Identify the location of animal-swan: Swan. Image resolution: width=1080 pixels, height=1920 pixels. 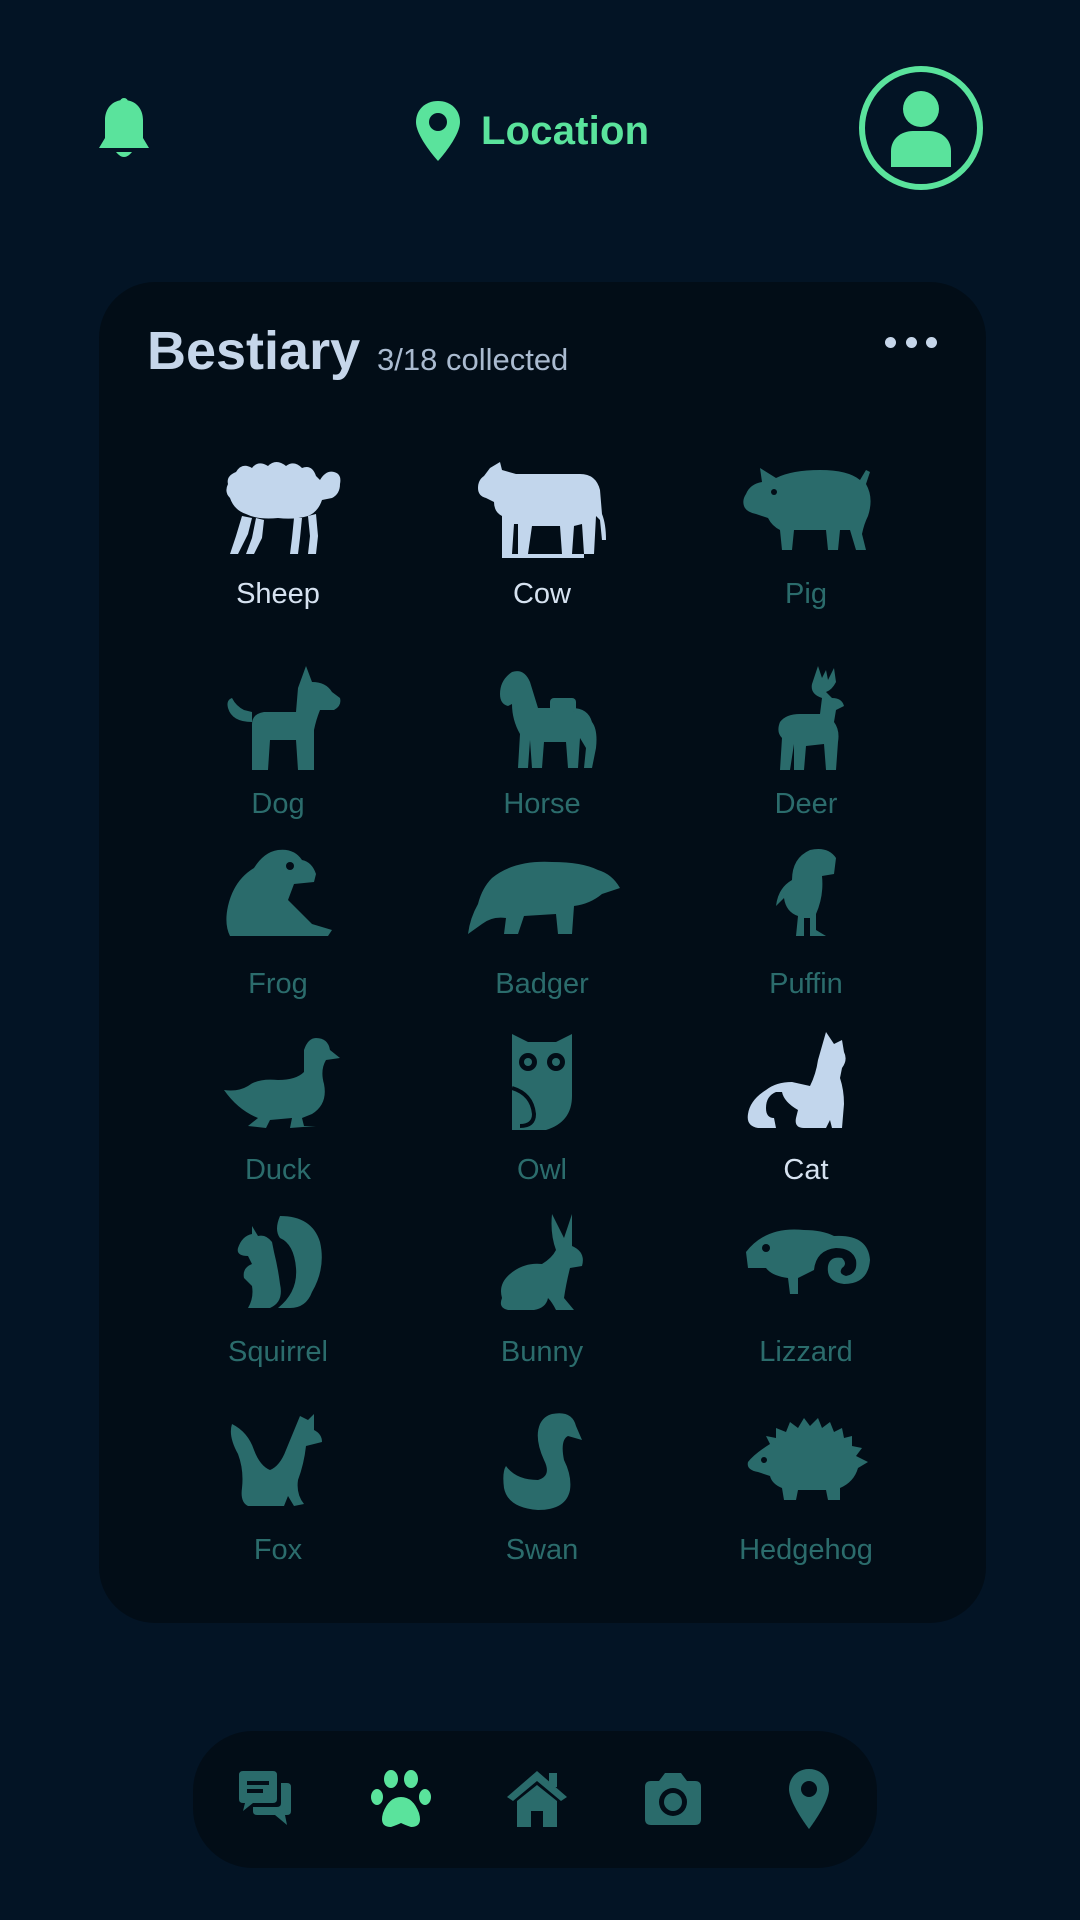
(542, 1505).